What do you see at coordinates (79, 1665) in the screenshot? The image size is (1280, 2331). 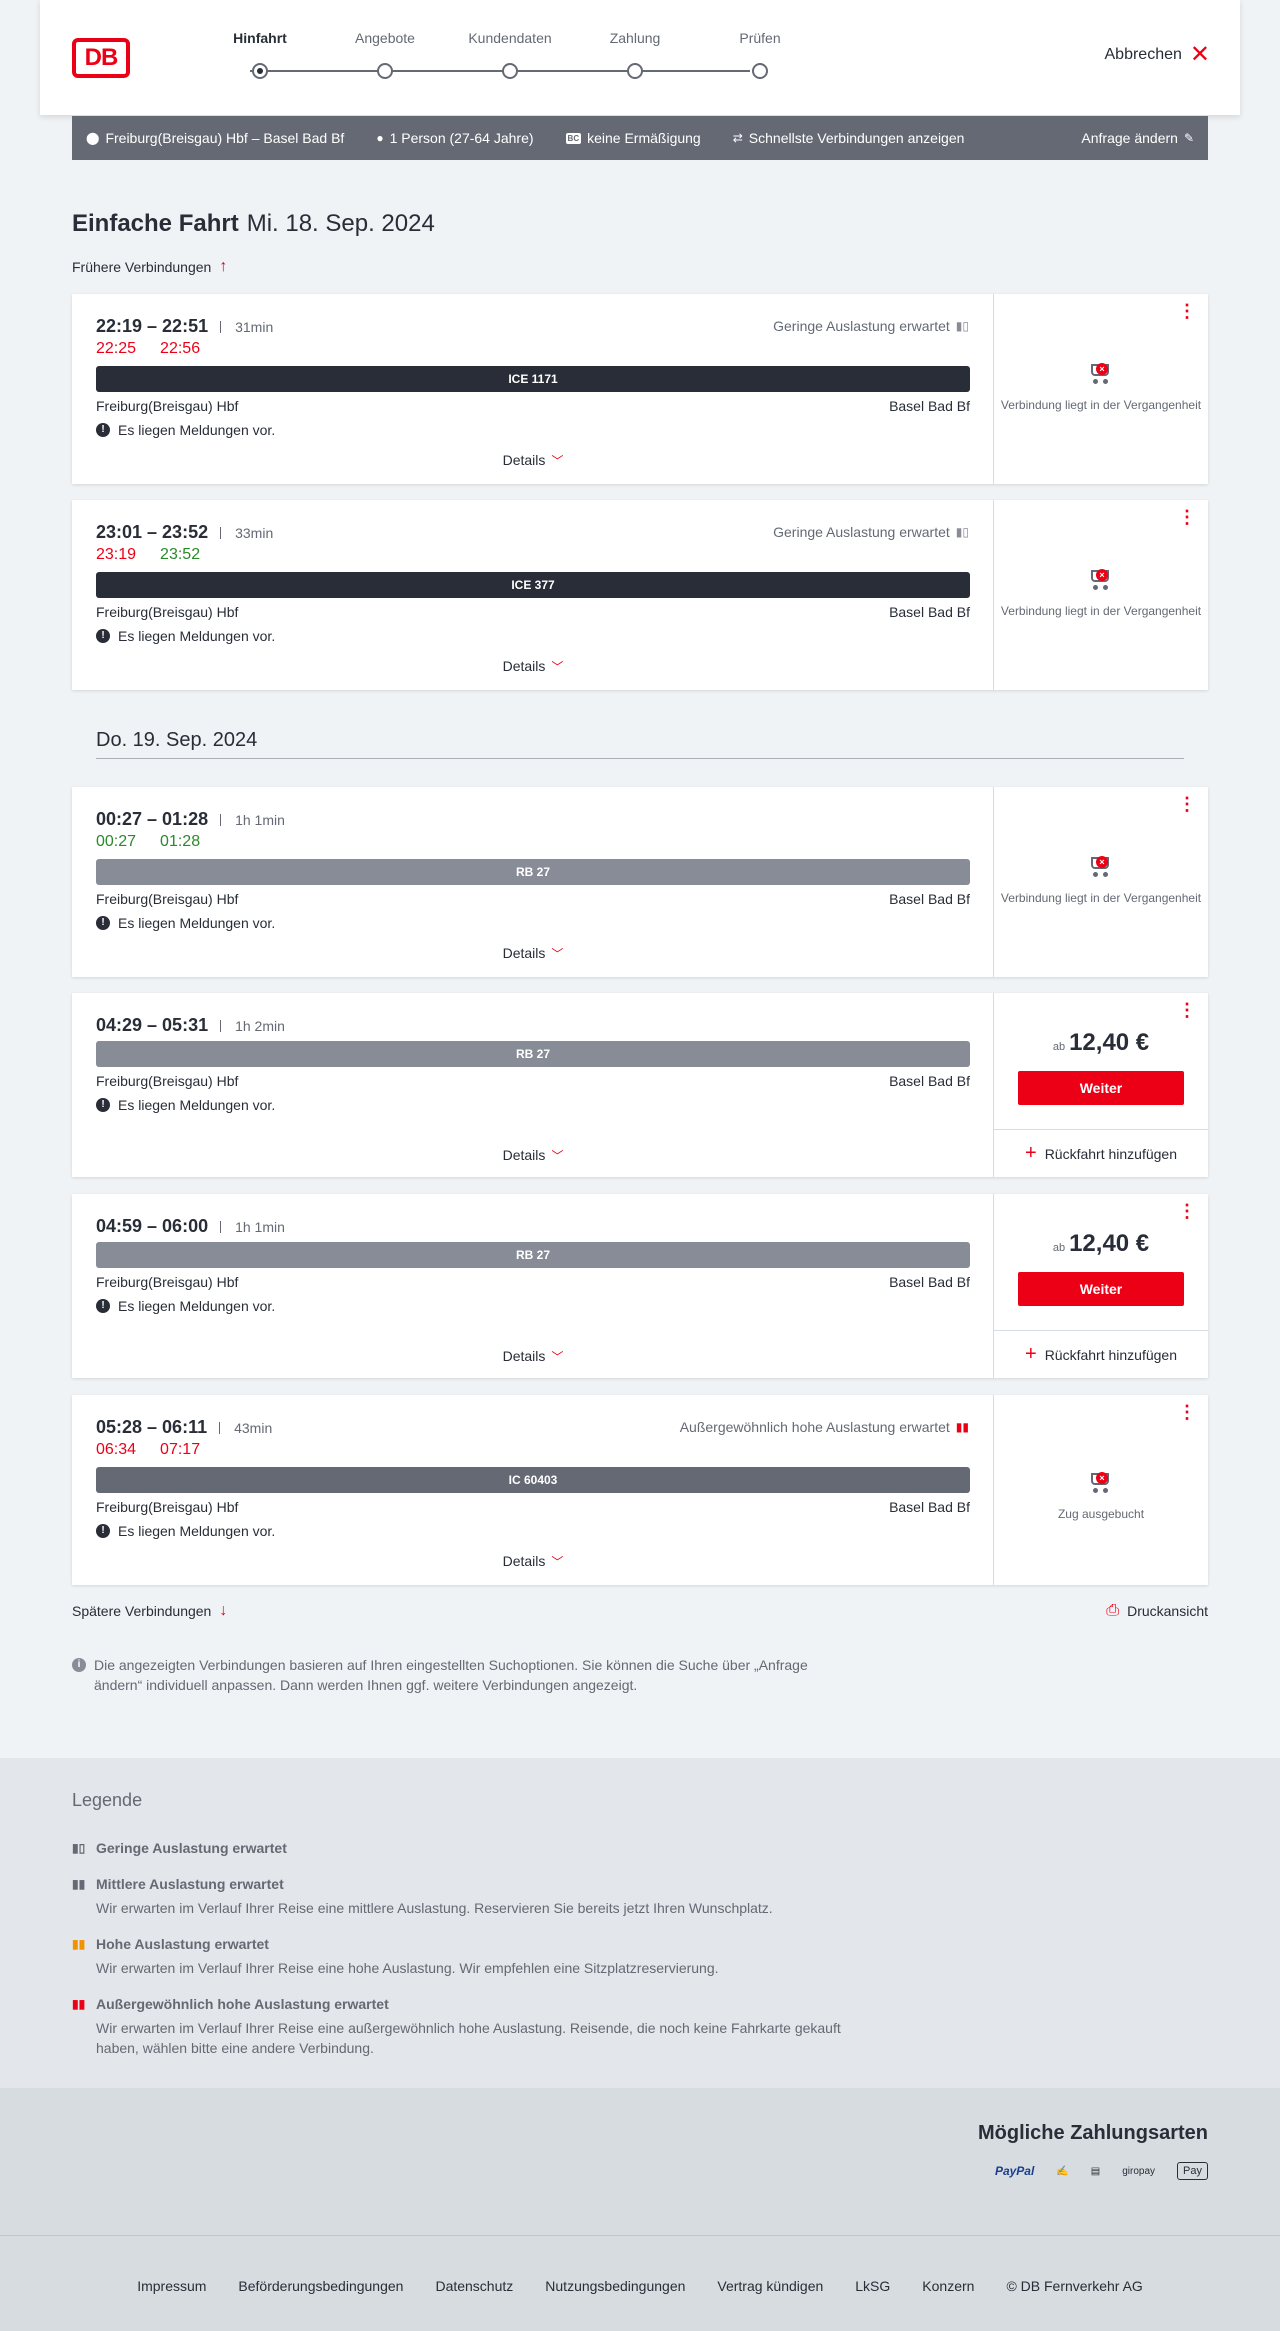 I see `info-icon: i` at bounding box center [79, 1665].